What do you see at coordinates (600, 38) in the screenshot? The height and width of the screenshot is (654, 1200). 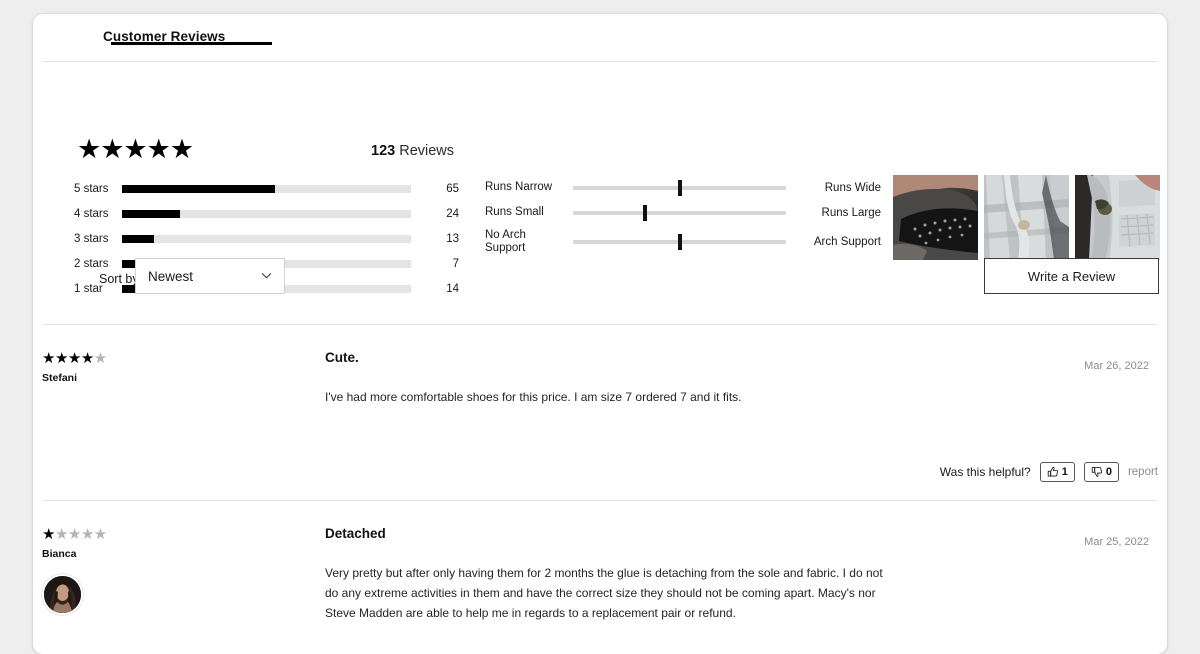 I see `tab-bar: Customer Reviews` at bounding box center [600, 38].